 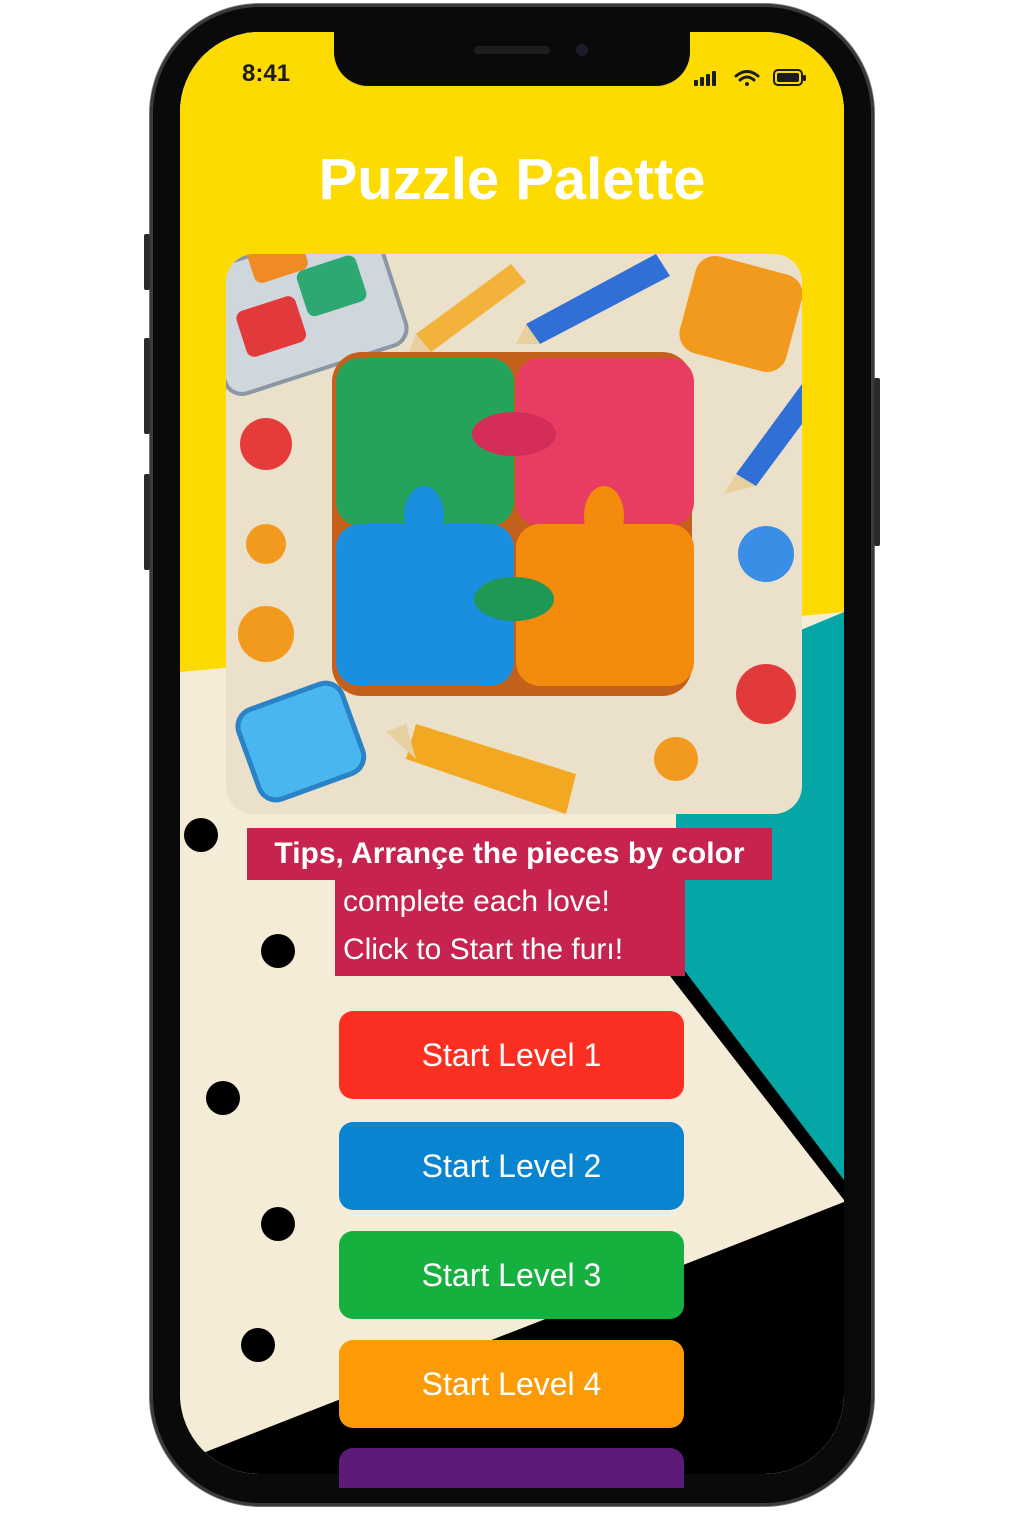 What do you see at coordinates (511, 1055) in the screenshot?
I see `start-level-1-button: Start Level 1` at bounding box center [511, 1055].